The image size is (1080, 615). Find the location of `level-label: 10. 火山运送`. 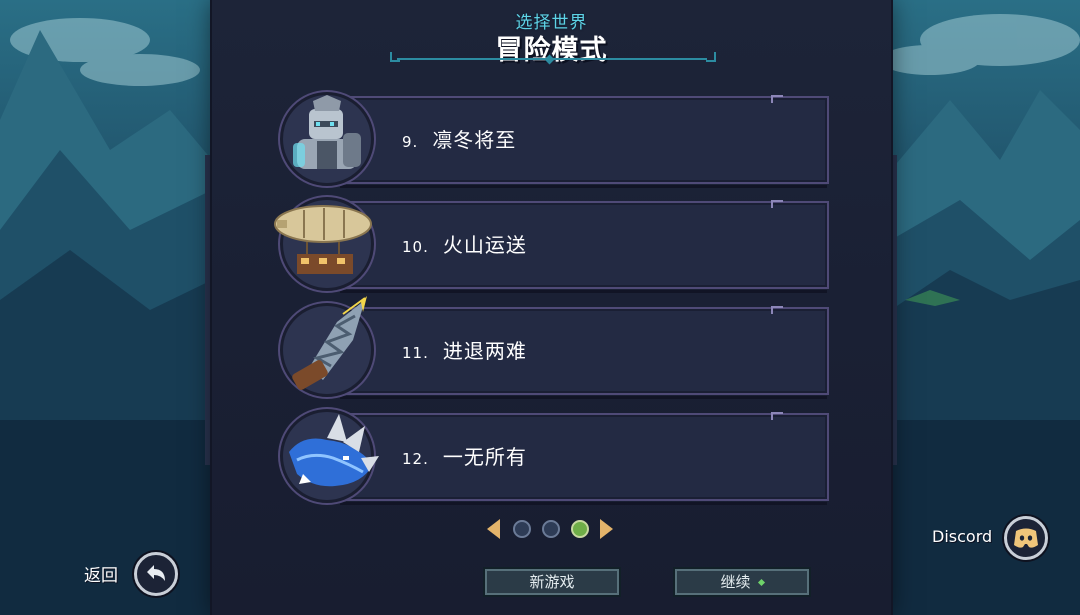

level-label: 10. 火山运送 is located at coordinates (464, 245).